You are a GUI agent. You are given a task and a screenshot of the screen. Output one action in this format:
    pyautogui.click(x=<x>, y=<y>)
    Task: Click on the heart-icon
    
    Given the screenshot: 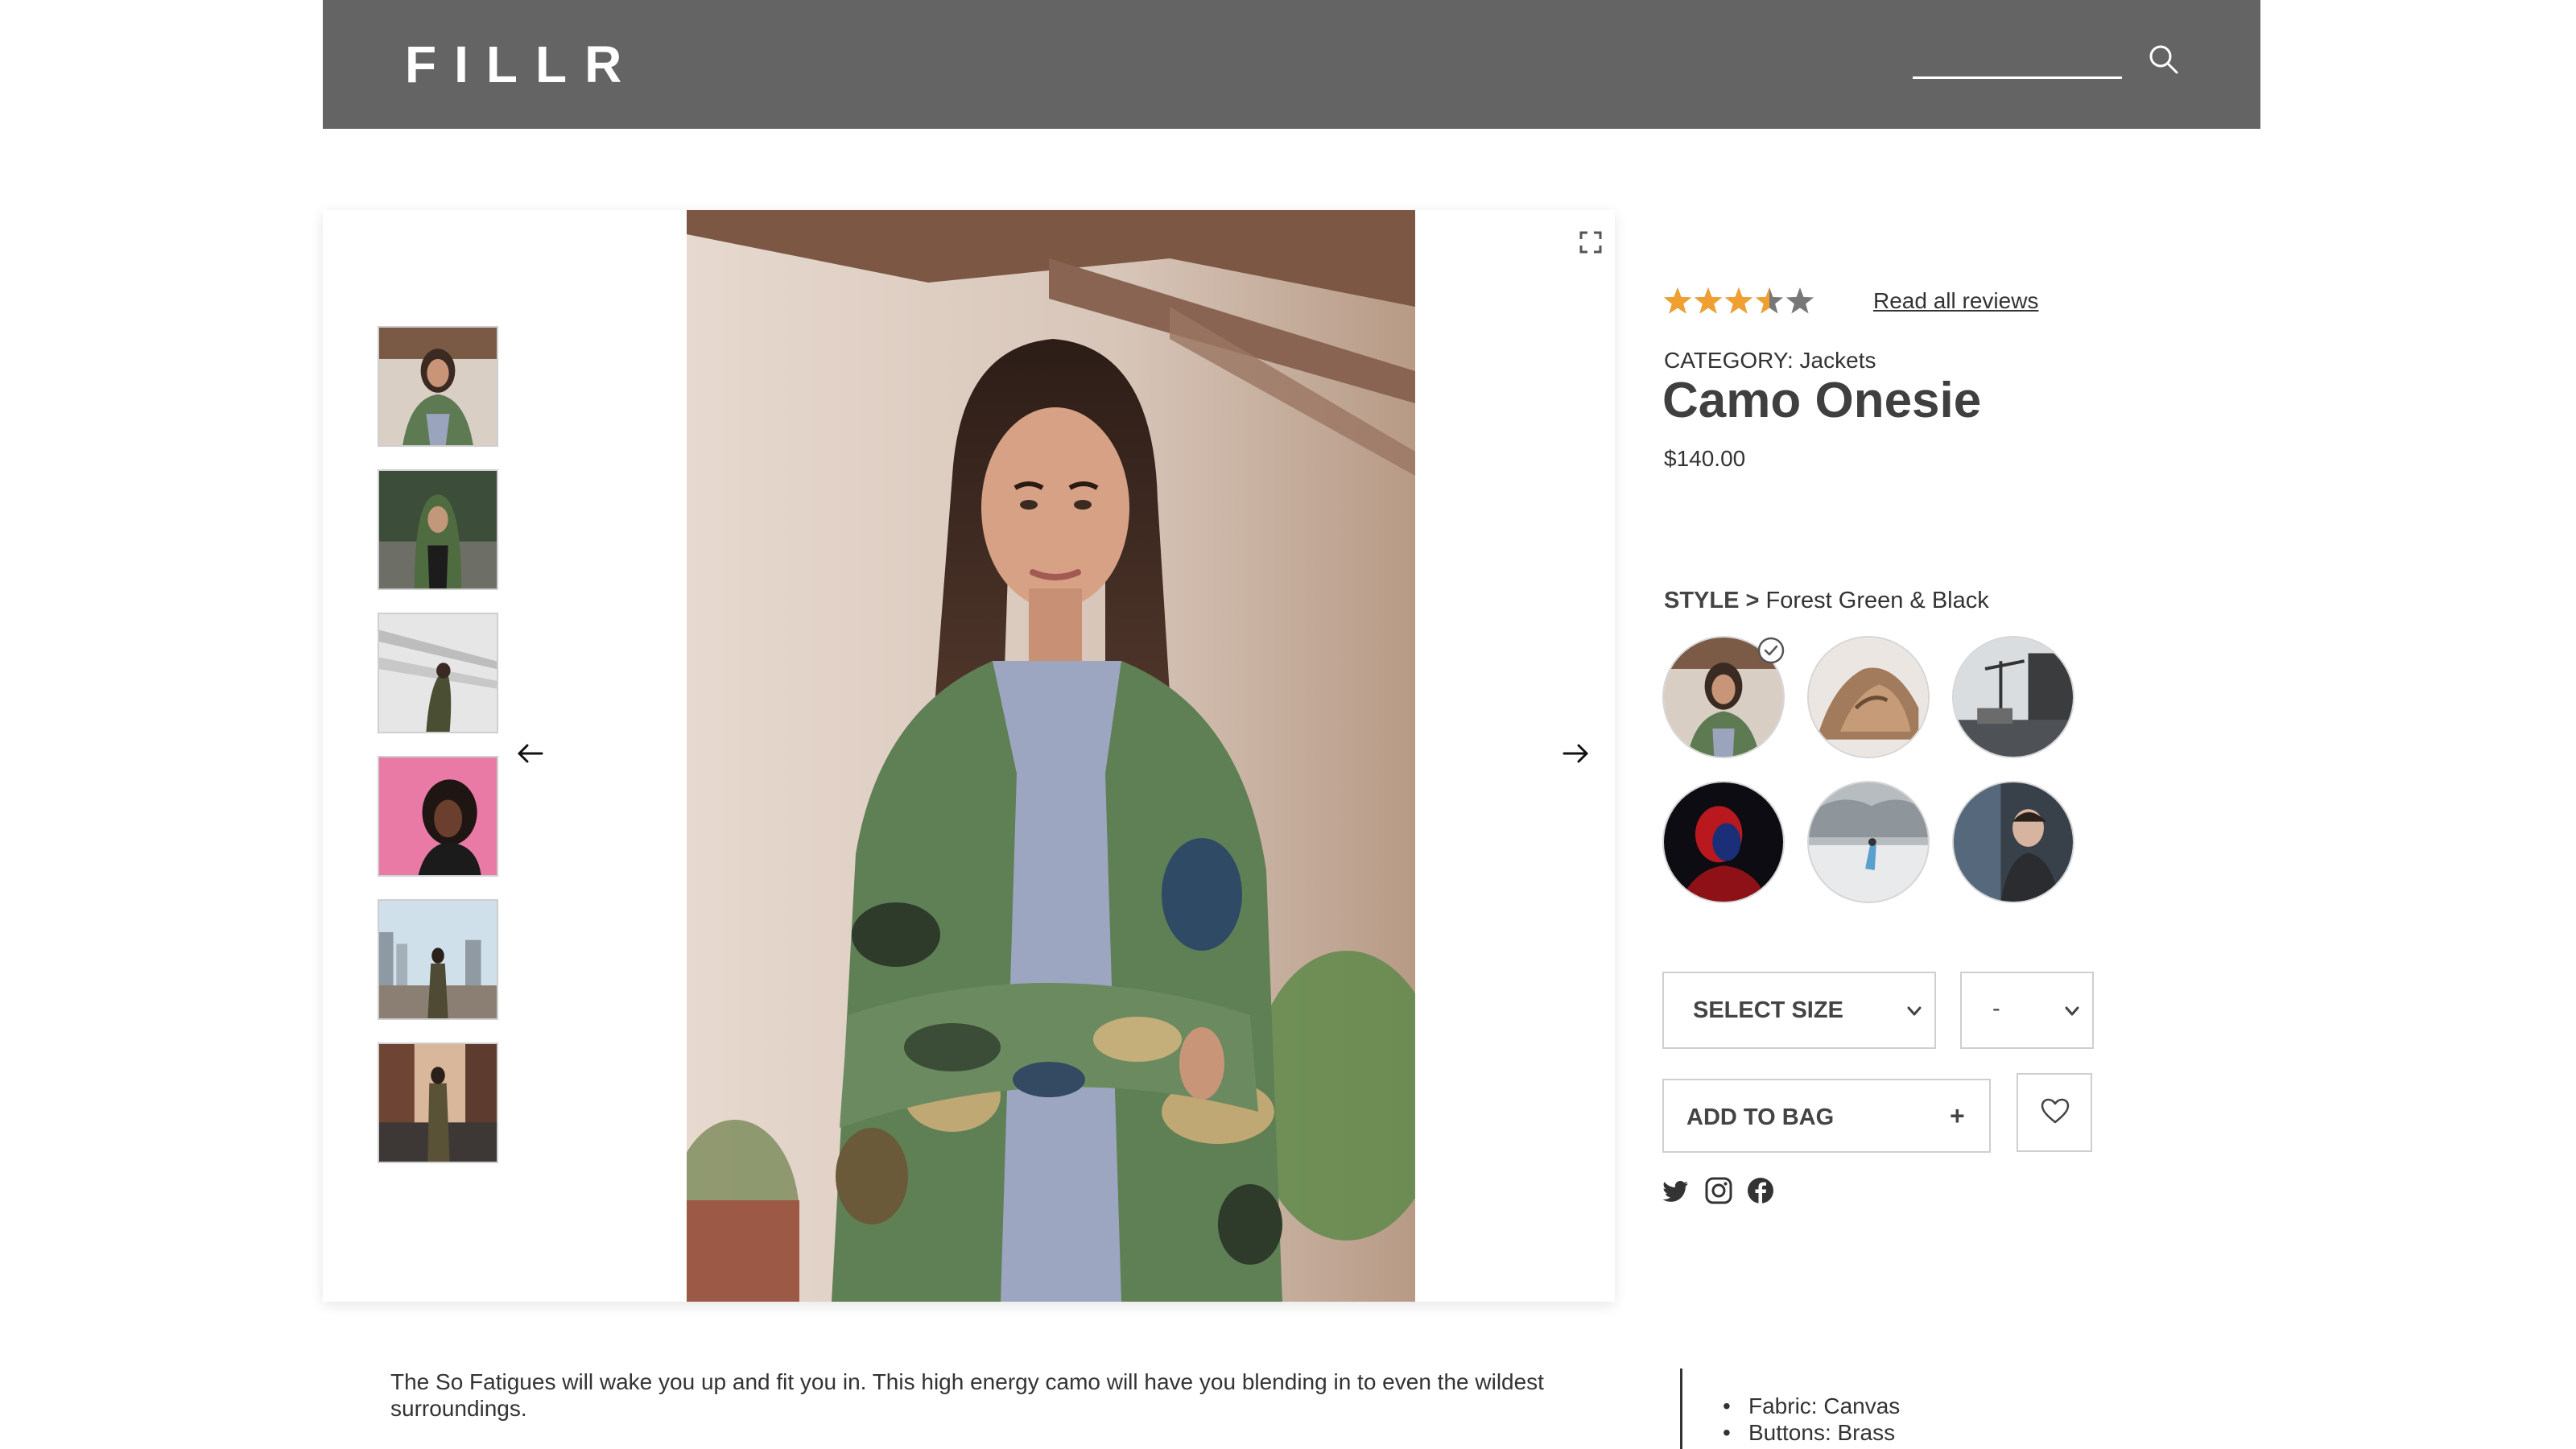 What is the action you would take?
    pyautogui.click(x=2055, y=1111)
    